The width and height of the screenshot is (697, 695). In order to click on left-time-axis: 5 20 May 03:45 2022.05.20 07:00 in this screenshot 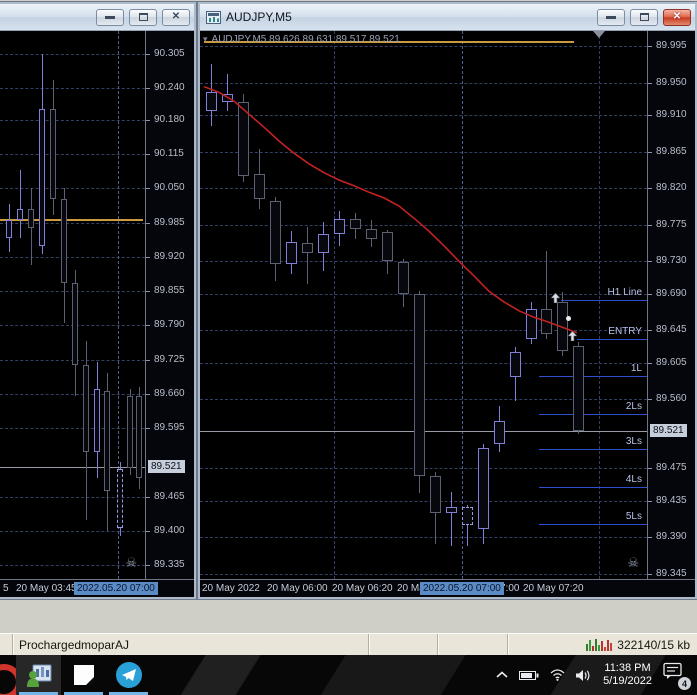, I will do `click(97, 588)`.